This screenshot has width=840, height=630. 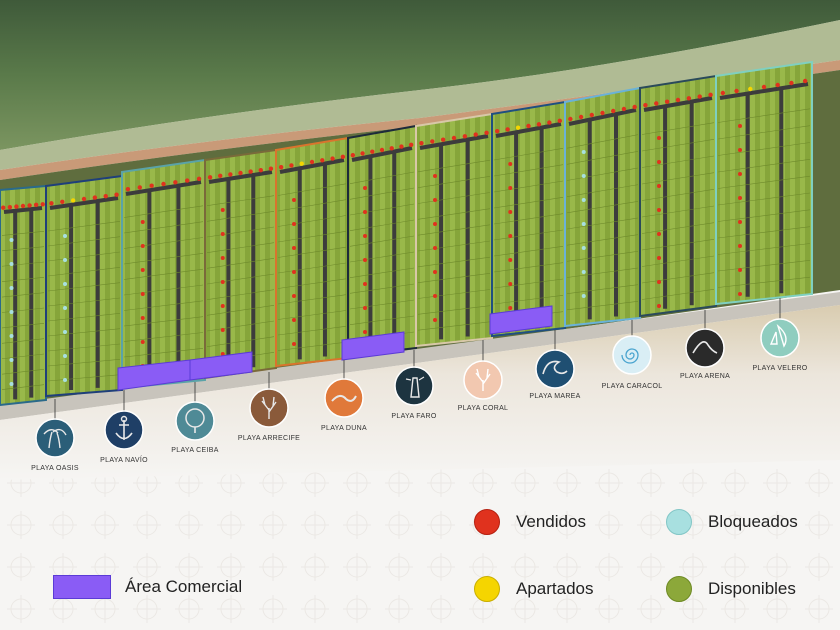 I want to click on segment-arrecife, so click(x=240, y=264).